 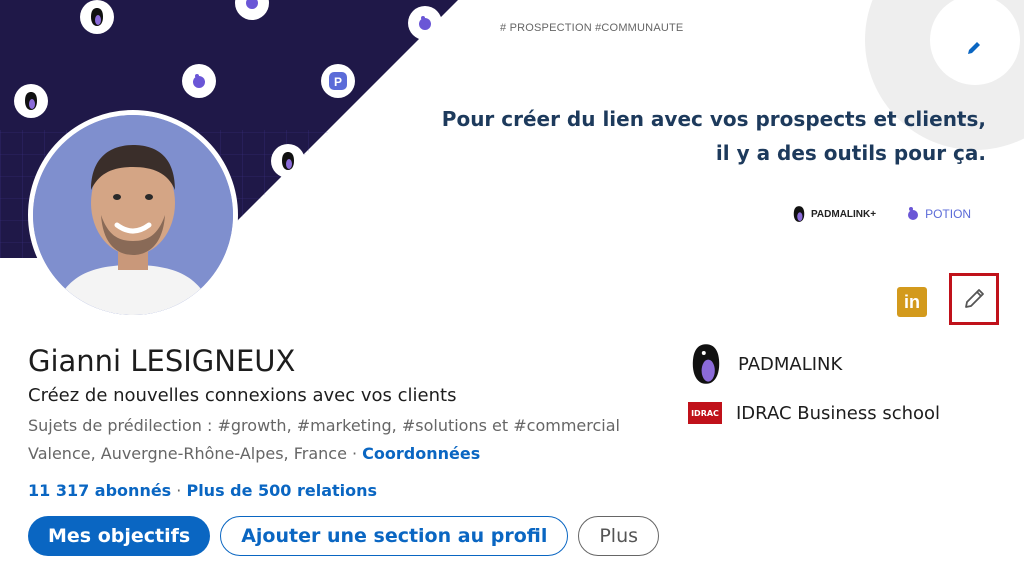 I want to click on brand-potion: POTION, so click(x=938, y=214).